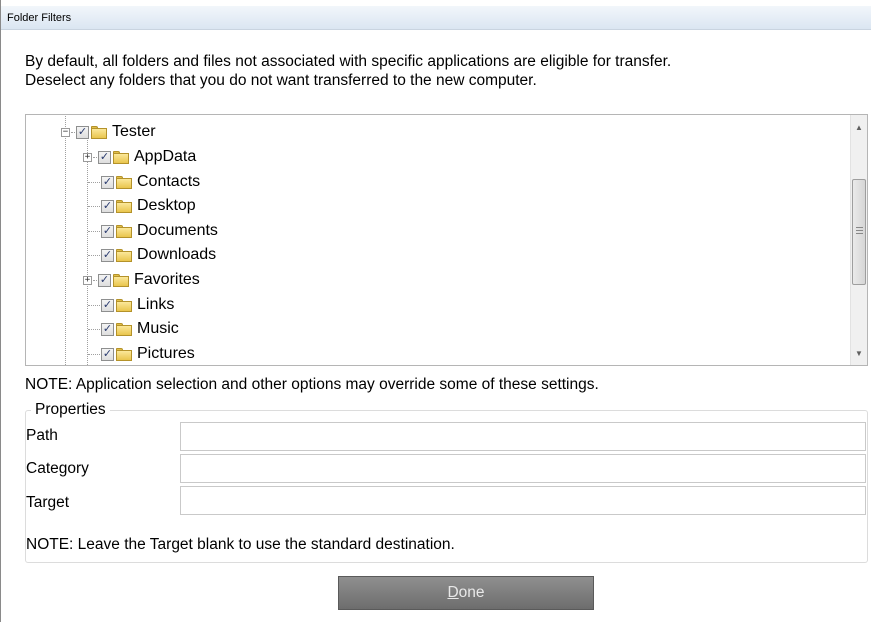  I want to click on tree-item-desktop: ✓ Desktop, so click(142, 206).